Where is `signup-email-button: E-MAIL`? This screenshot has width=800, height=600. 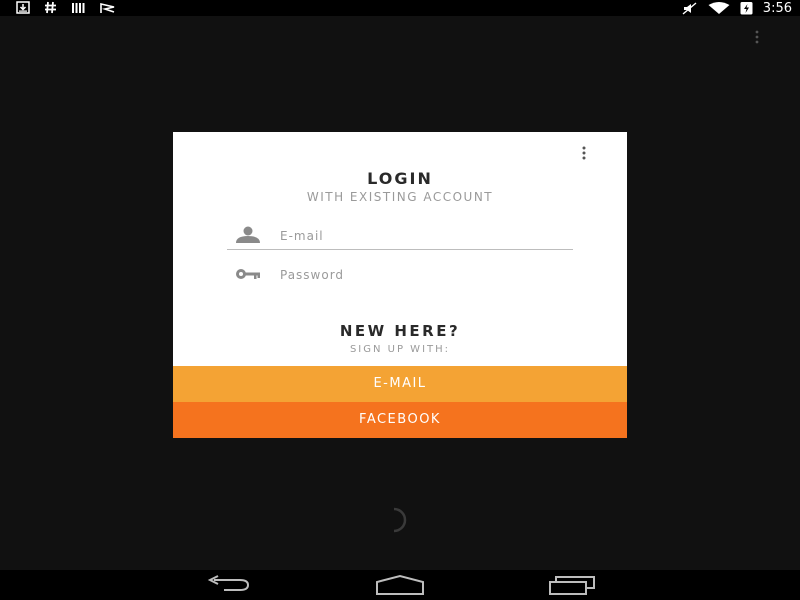 signup-email-button: E-MAIL is located at coordinates (400, 384).